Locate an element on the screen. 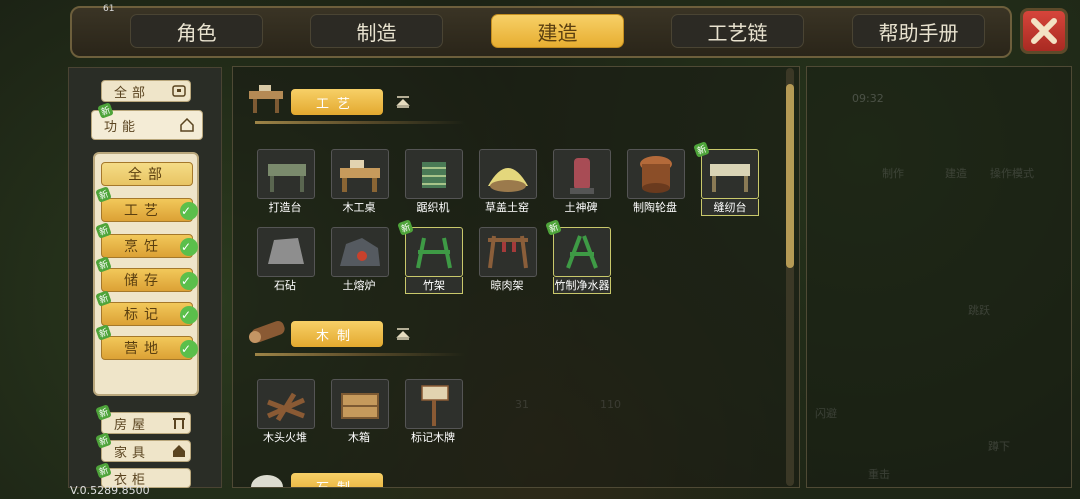  build-item-marker-sign: 标记木牌 is located at coordinates (433, 411).